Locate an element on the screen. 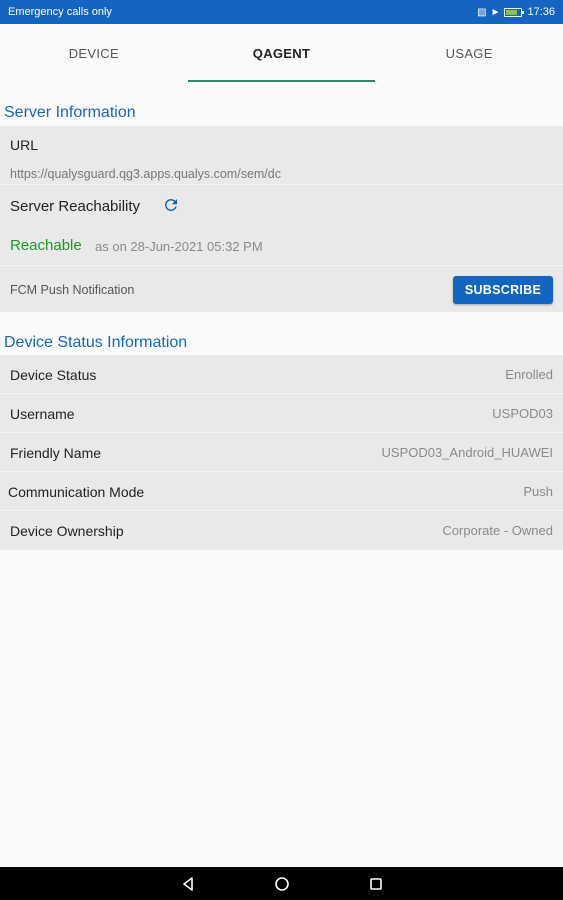 The height and width of the screenshot is (900, 563). home-button is located at coordinates (282, 884).